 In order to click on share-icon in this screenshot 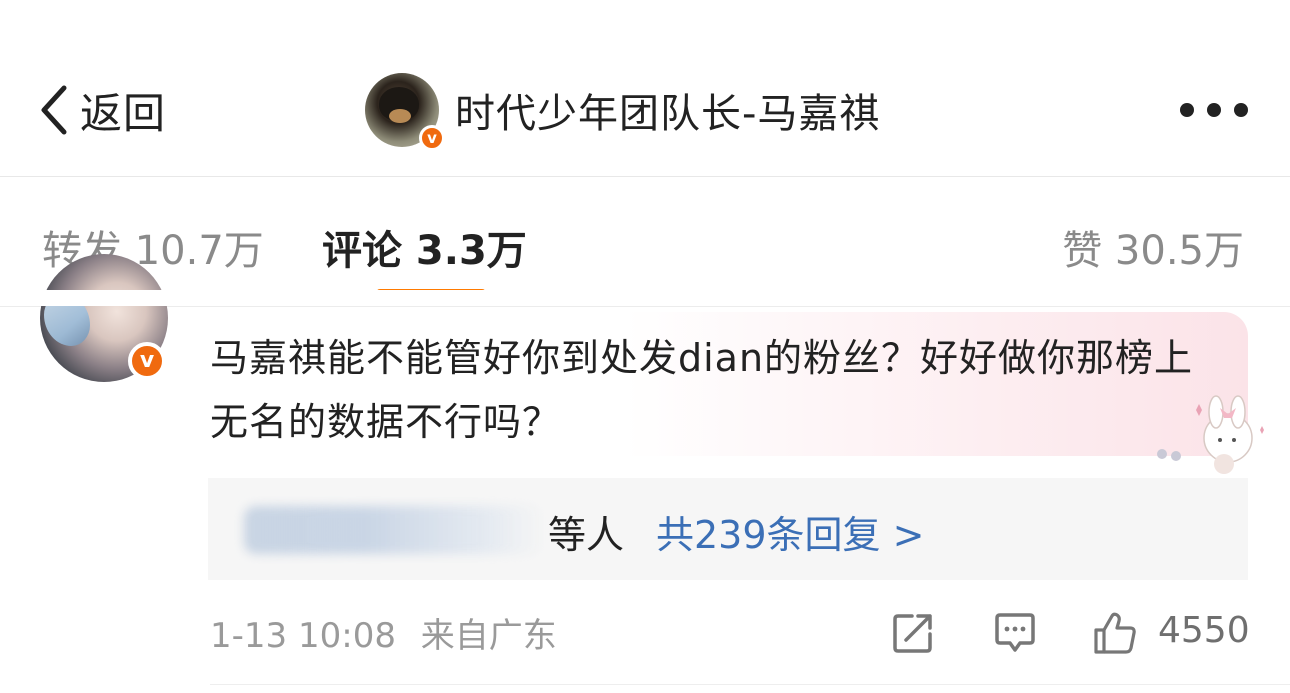, I will do `click(913, 633)`.